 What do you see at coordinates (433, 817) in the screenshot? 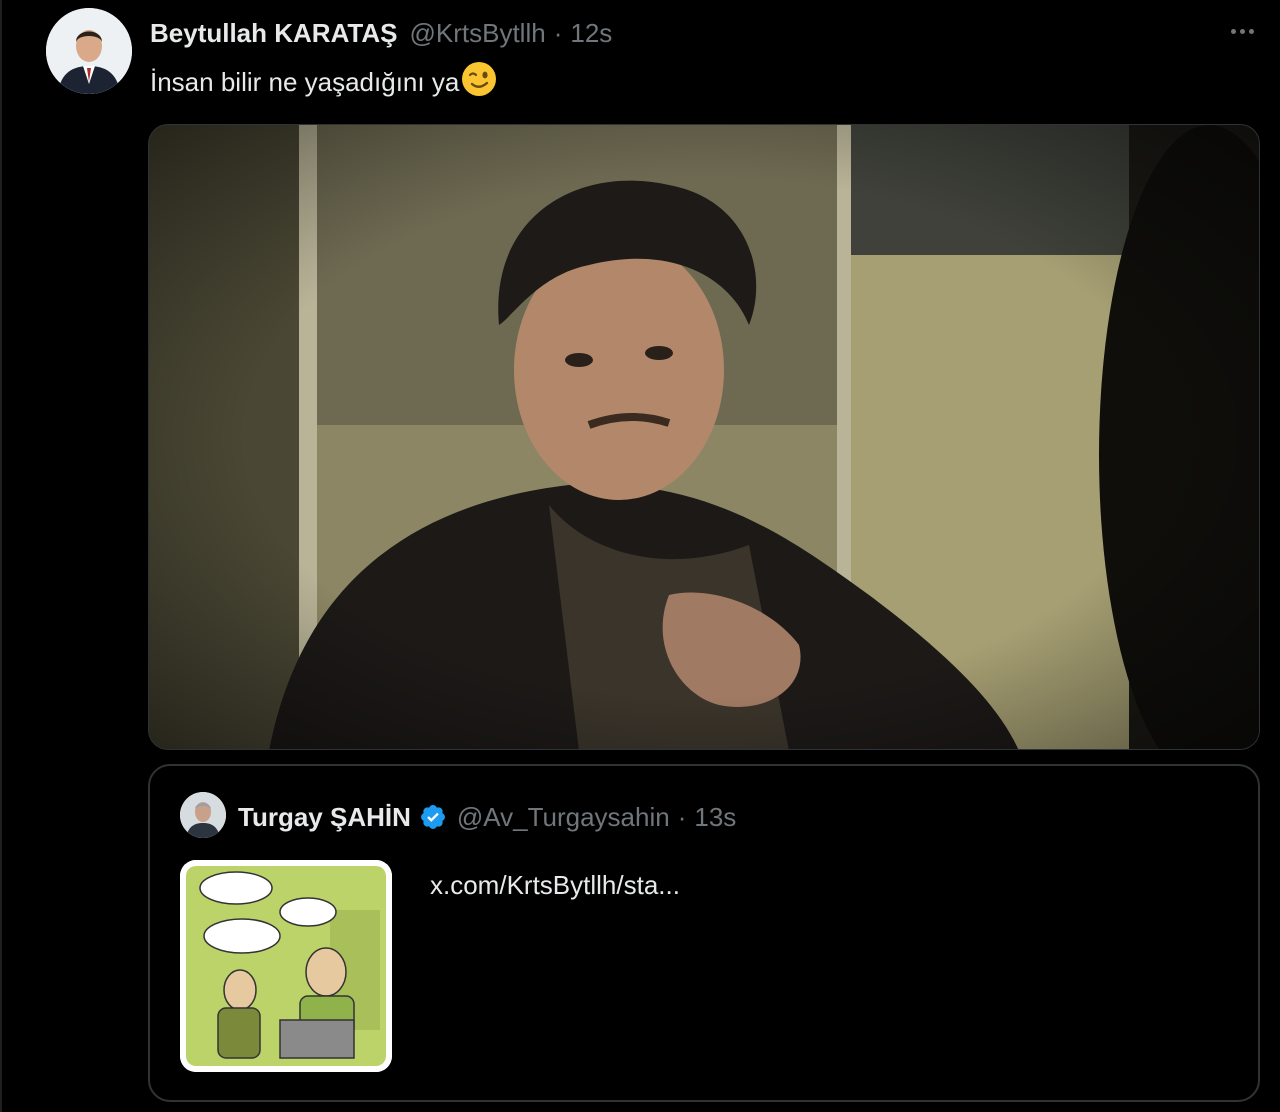
I see `verified-badge-icon` at bounding box center [433, 817].